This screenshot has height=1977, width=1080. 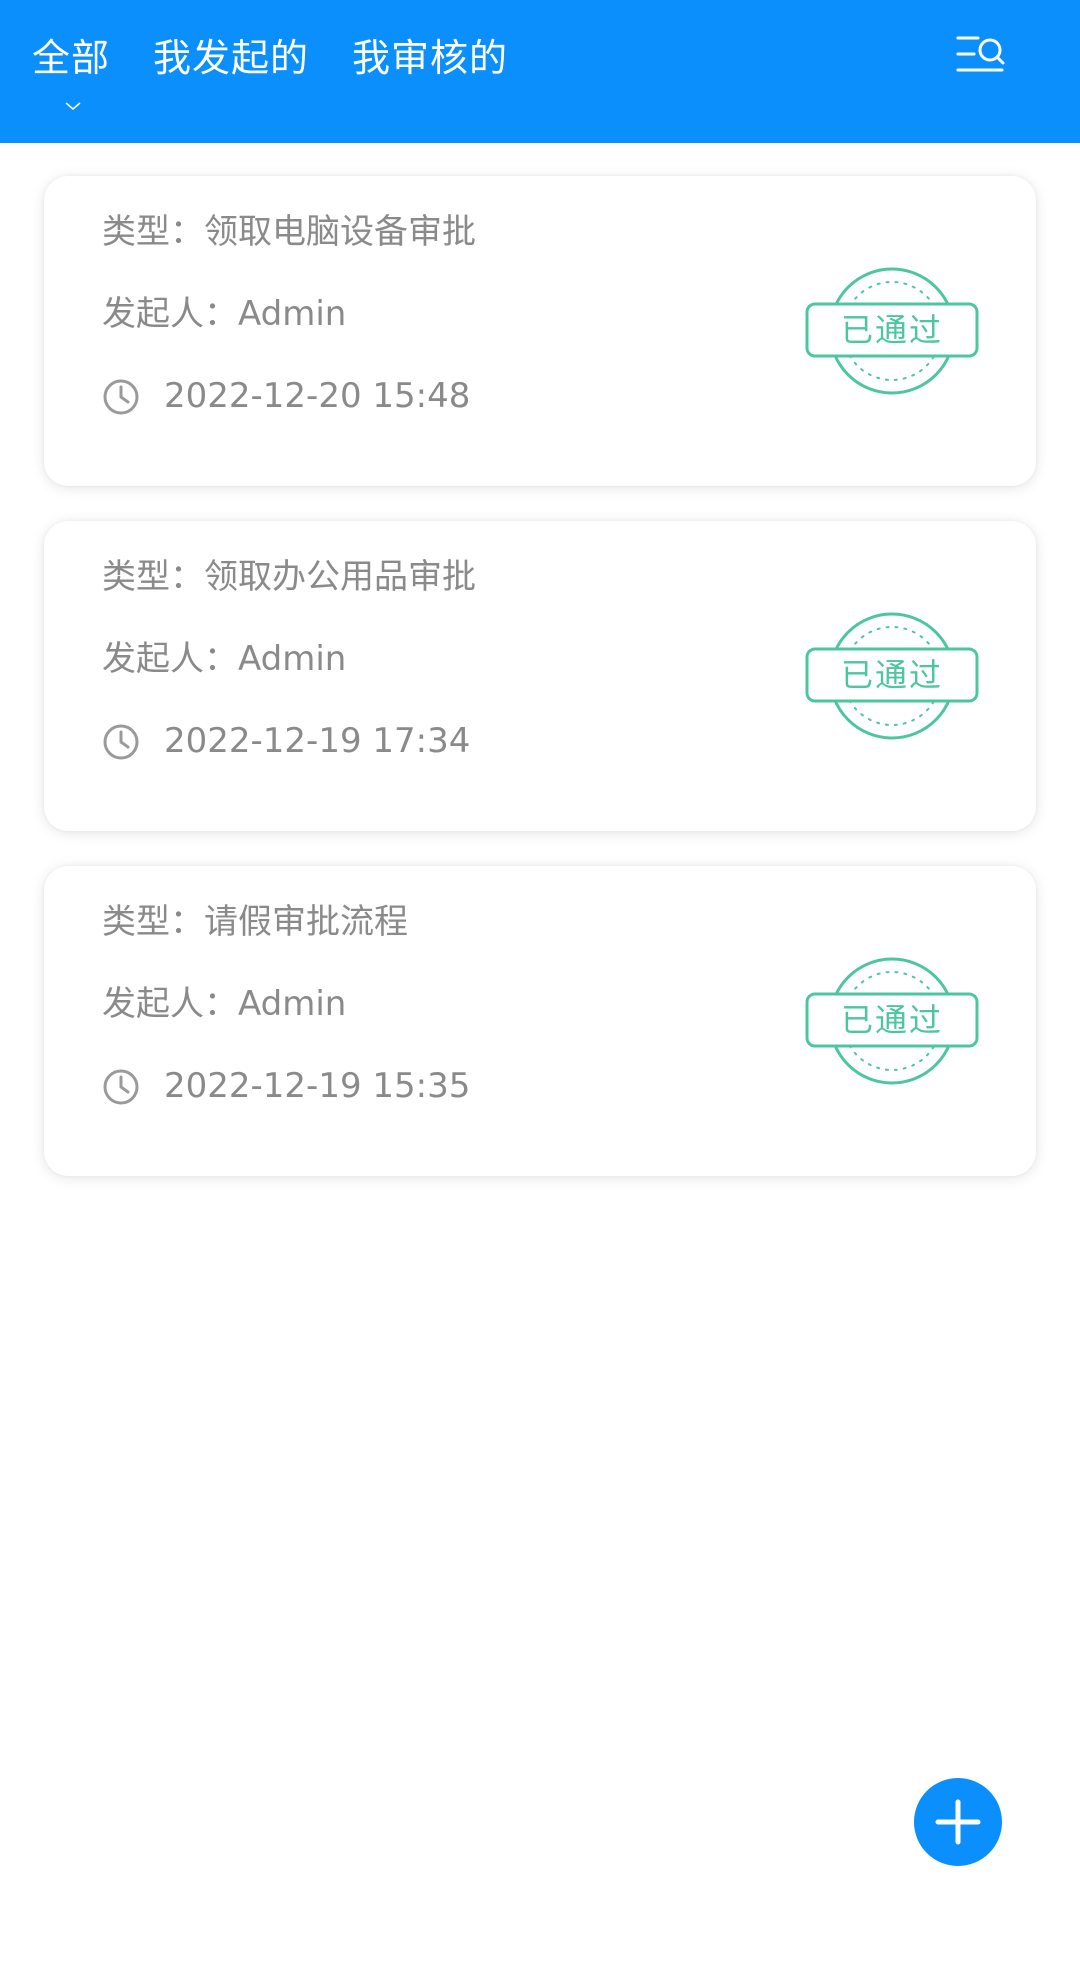 I want to click on approval-type: 类型：领取办公用品审批, so click(x=289, y=577).